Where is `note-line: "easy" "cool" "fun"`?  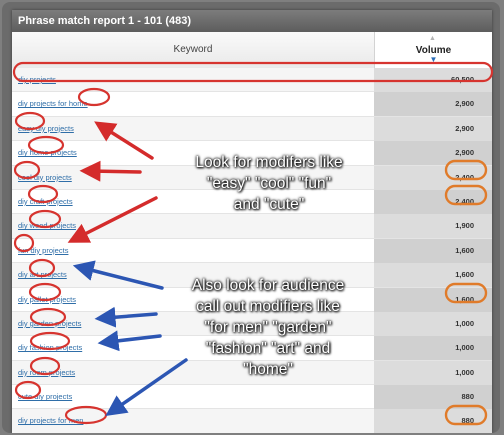 note-line: "easy" "cool" "fun" is located at coordinates (269, 183).